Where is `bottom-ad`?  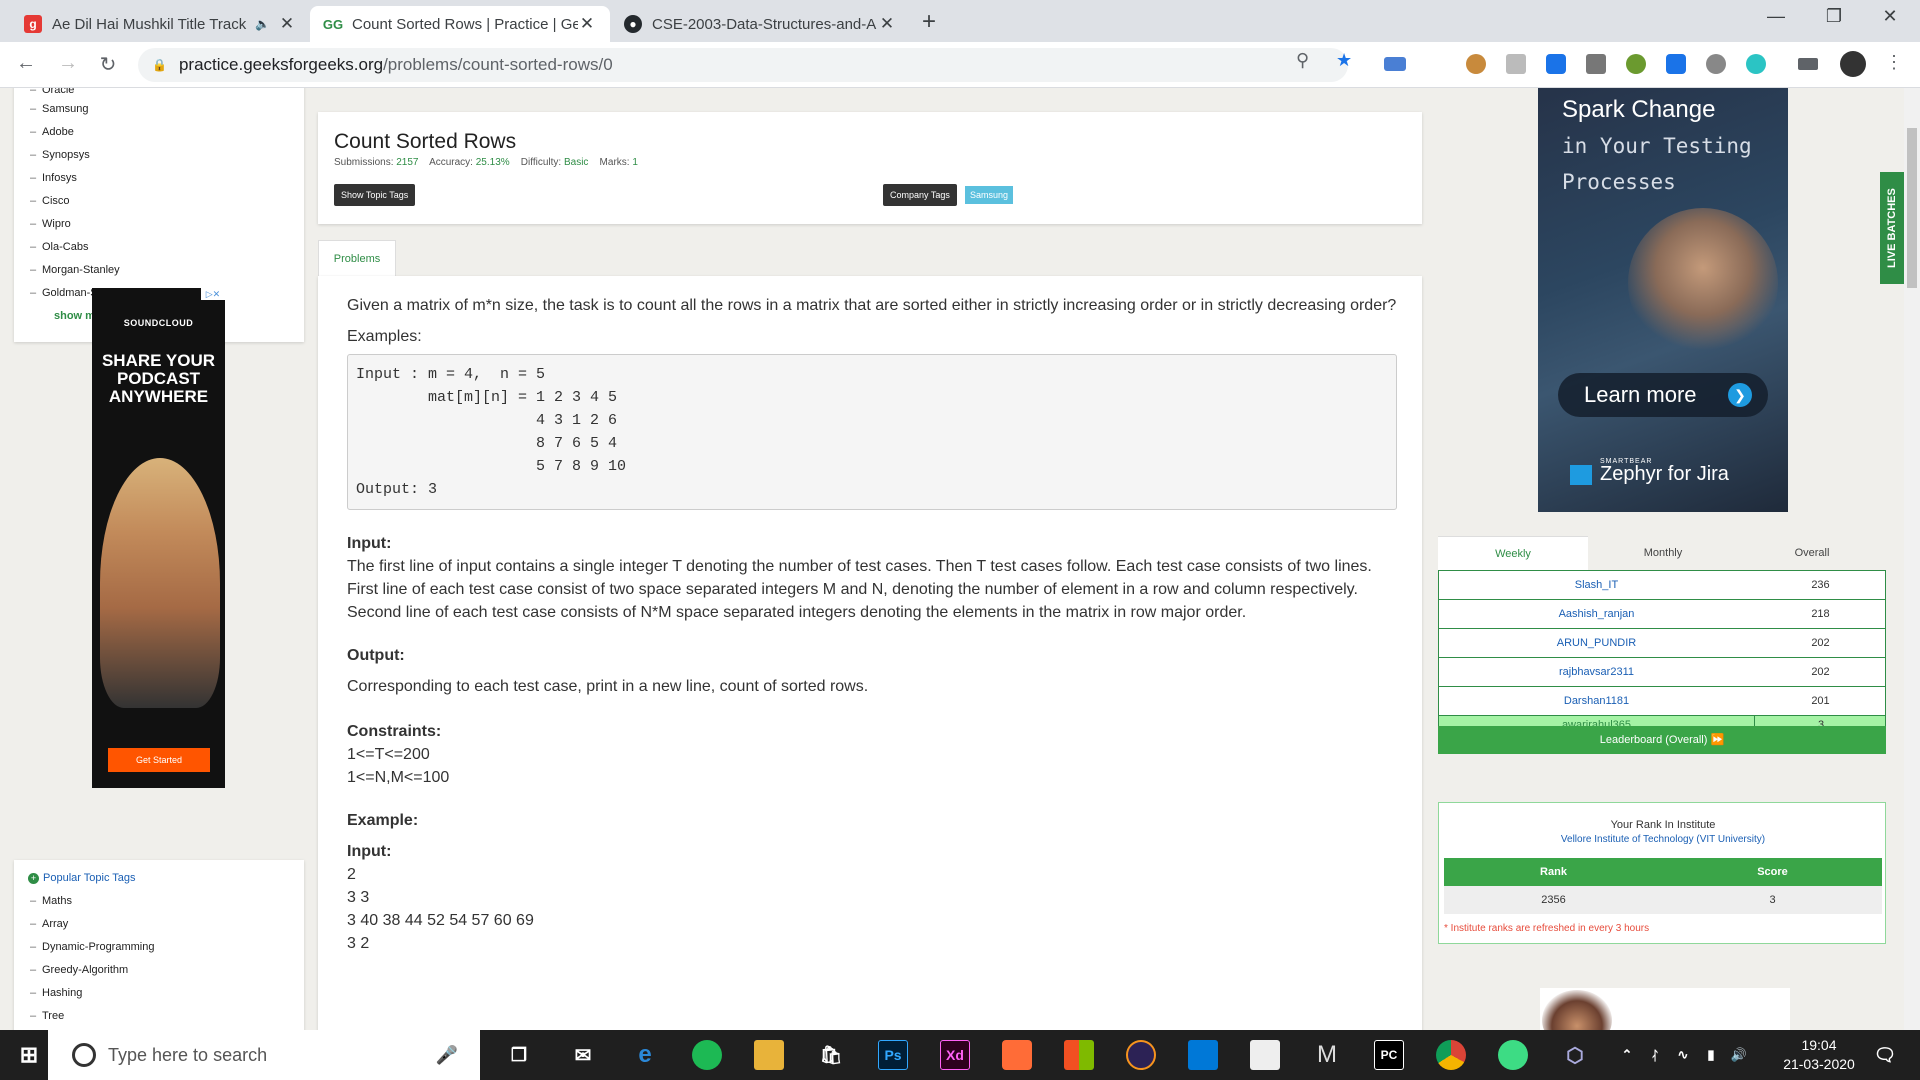 bottom-ad is located at coordinates (1665, 1009).